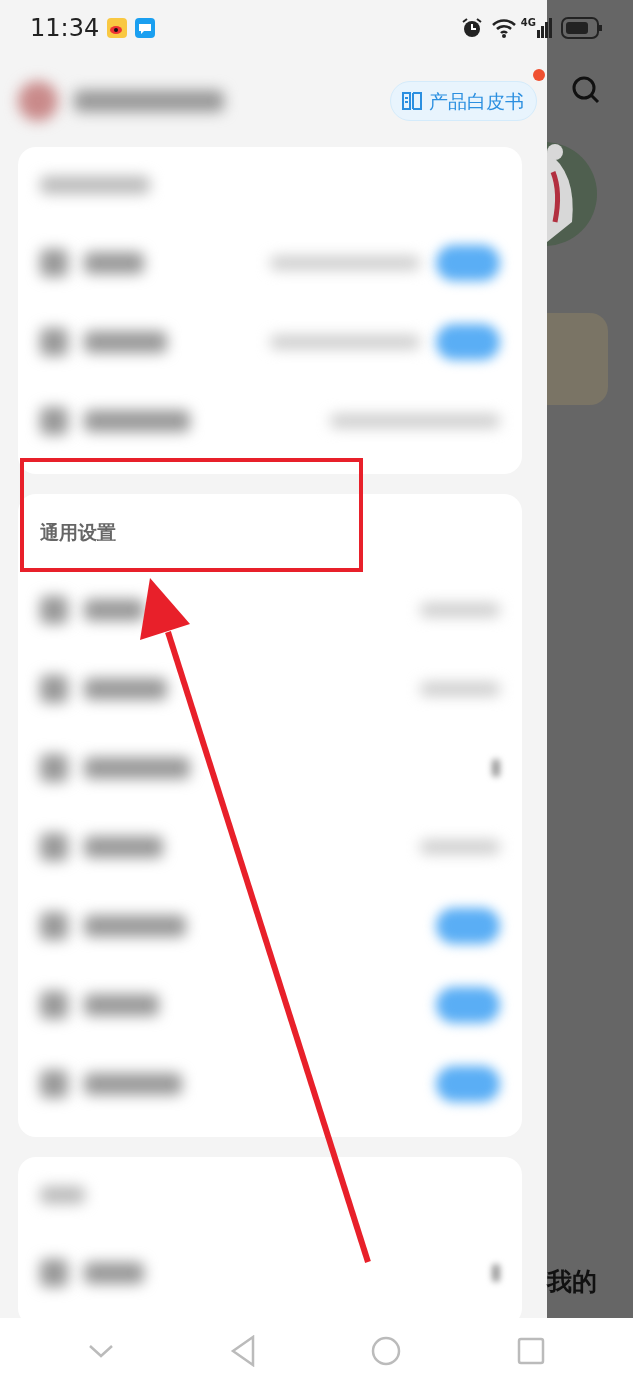  Describe the element at coordinates (582, 27) in the screenshot. I see `battery-icon` at that location.